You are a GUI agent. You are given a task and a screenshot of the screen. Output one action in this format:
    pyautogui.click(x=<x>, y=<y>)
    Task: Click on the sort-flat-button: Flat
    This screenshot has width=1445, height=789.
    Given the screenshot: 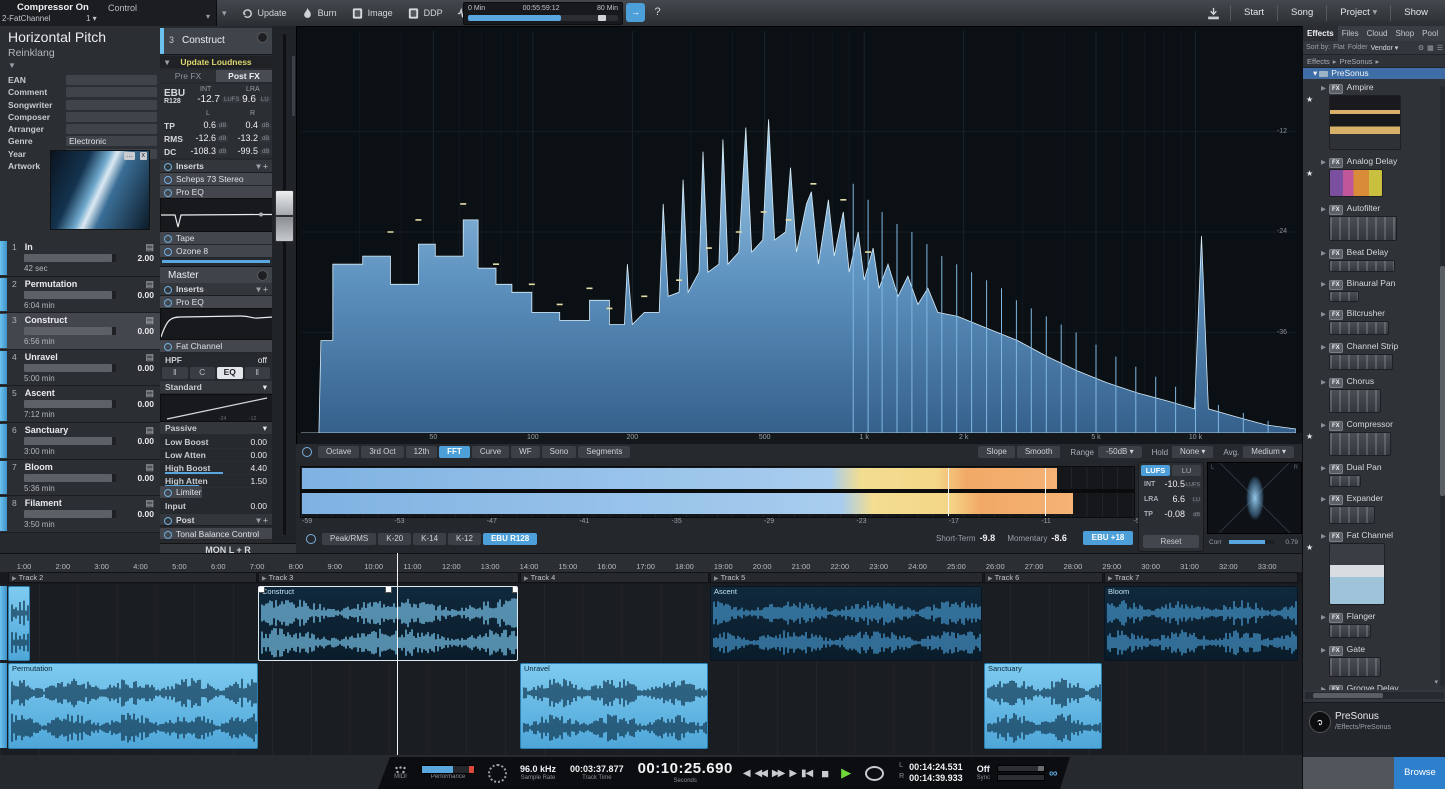 What is the action you would take?
    pyautogui.click(x=1339, y=47)
    